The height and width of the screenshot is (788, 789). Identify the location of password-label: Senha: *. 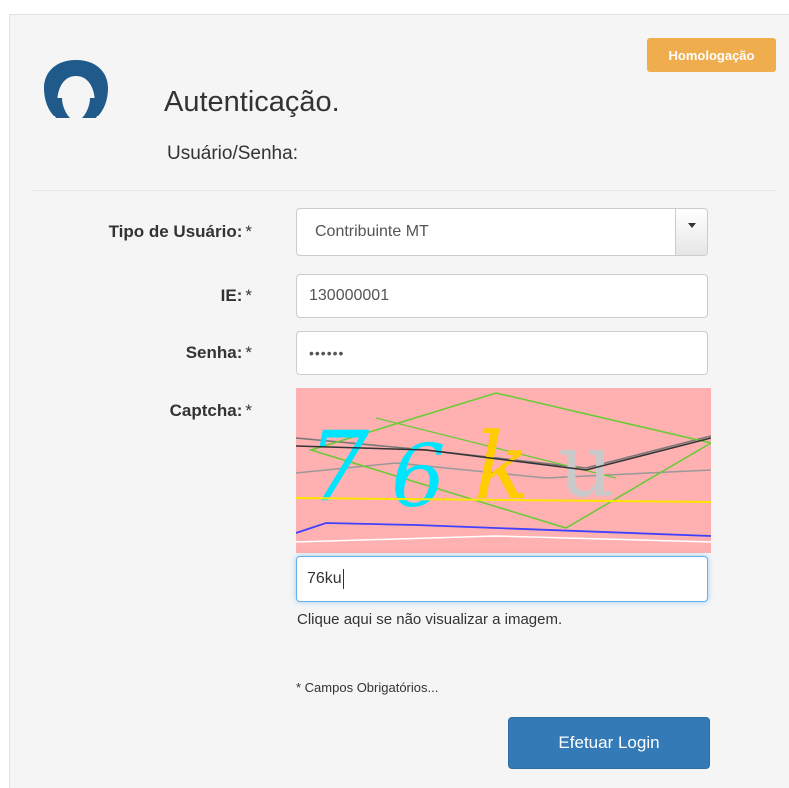
(219, 353).